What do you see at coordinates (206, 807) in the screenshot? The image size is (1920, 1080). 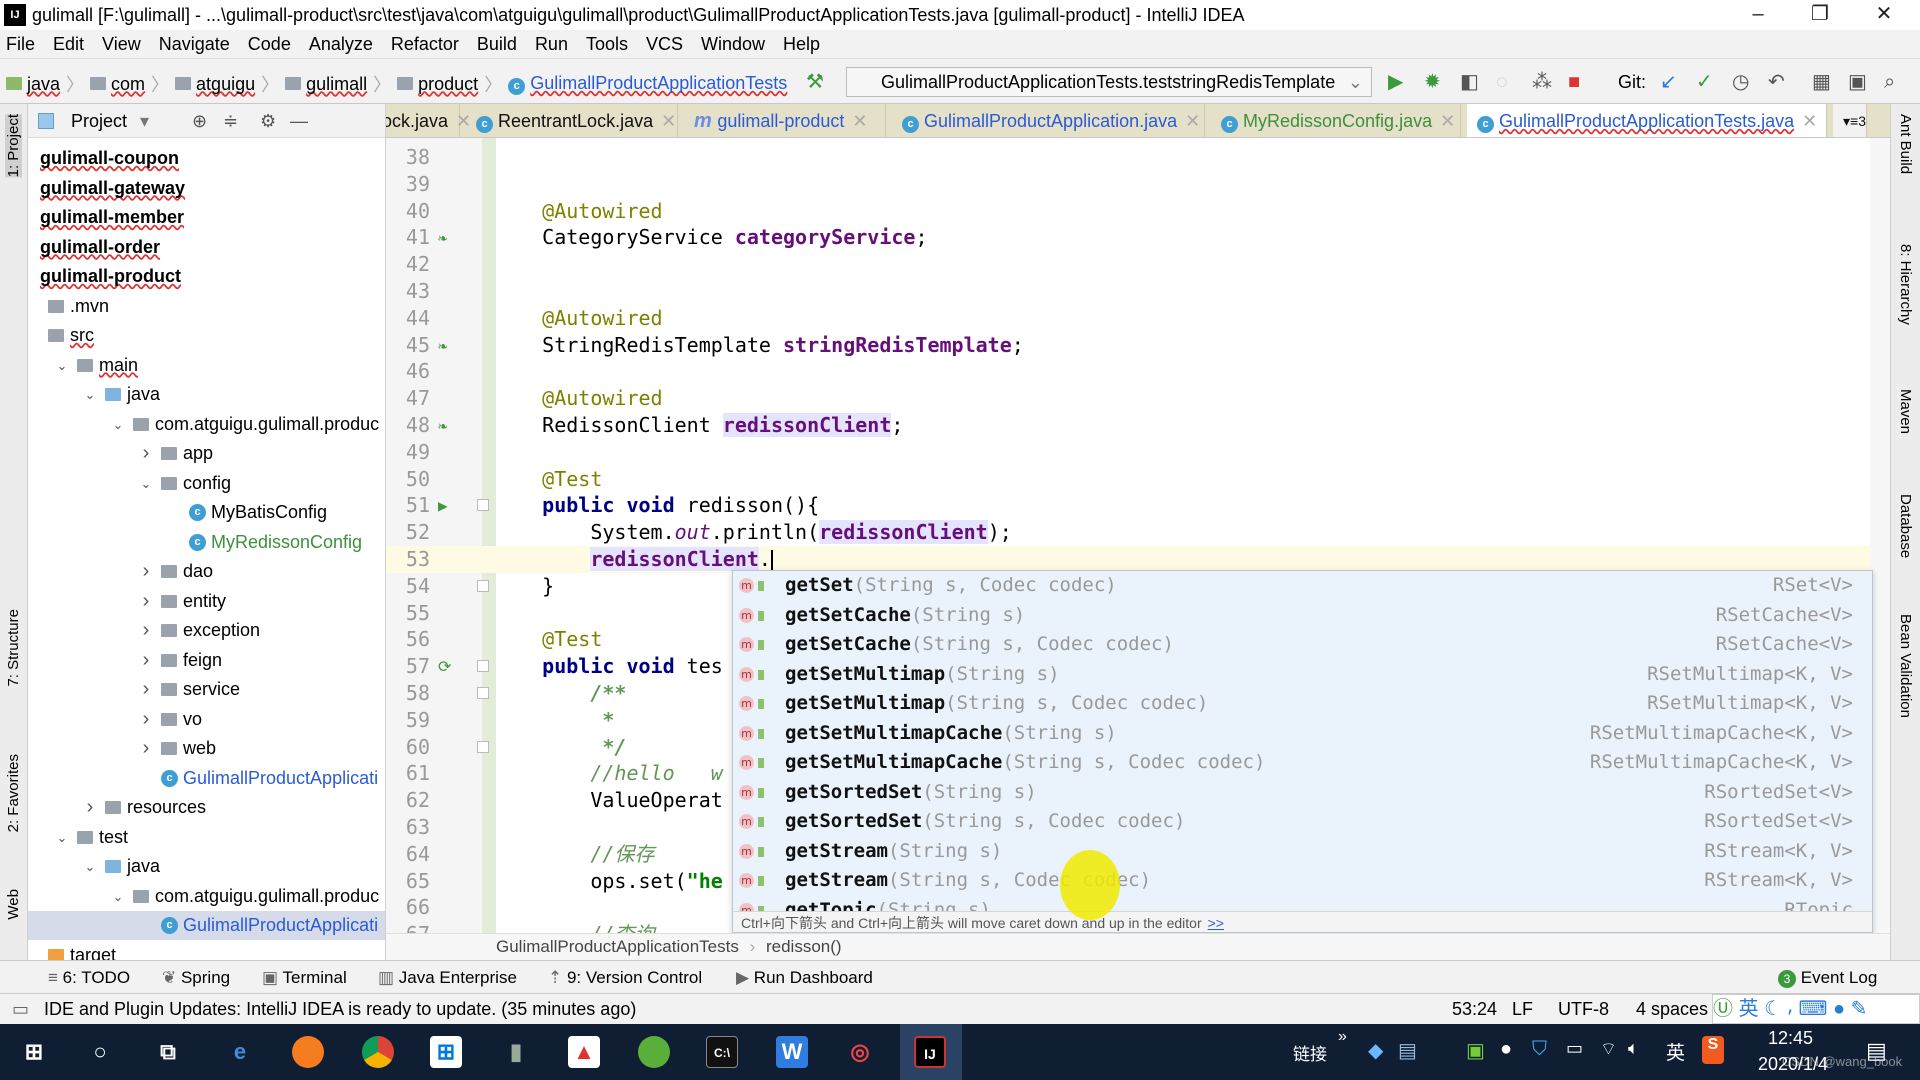 I see `tree-item: › resources` at bounding box center [206, 807].